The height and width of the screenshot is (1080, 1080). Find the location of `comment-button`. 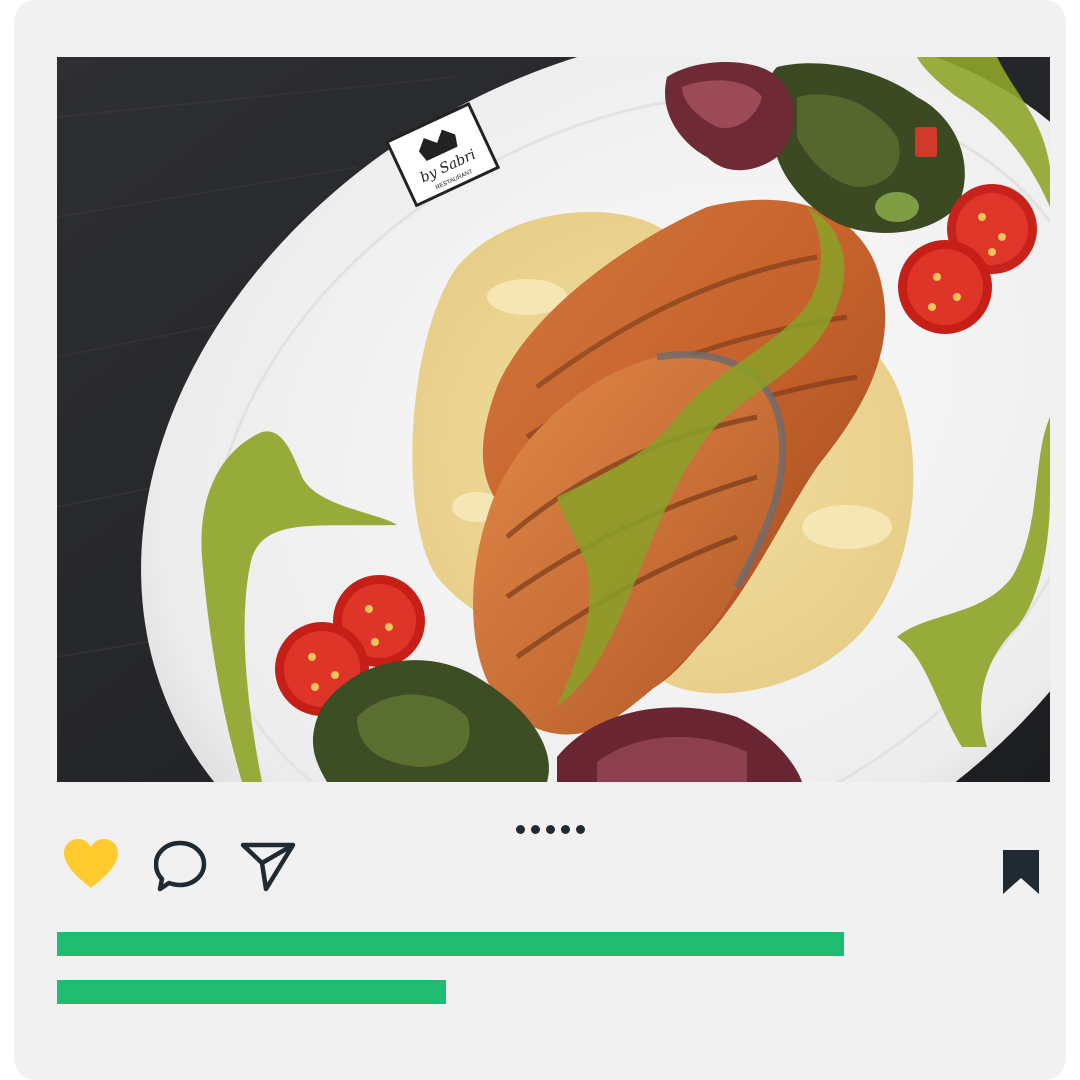

comment-button is located at coordinates (181, 867).